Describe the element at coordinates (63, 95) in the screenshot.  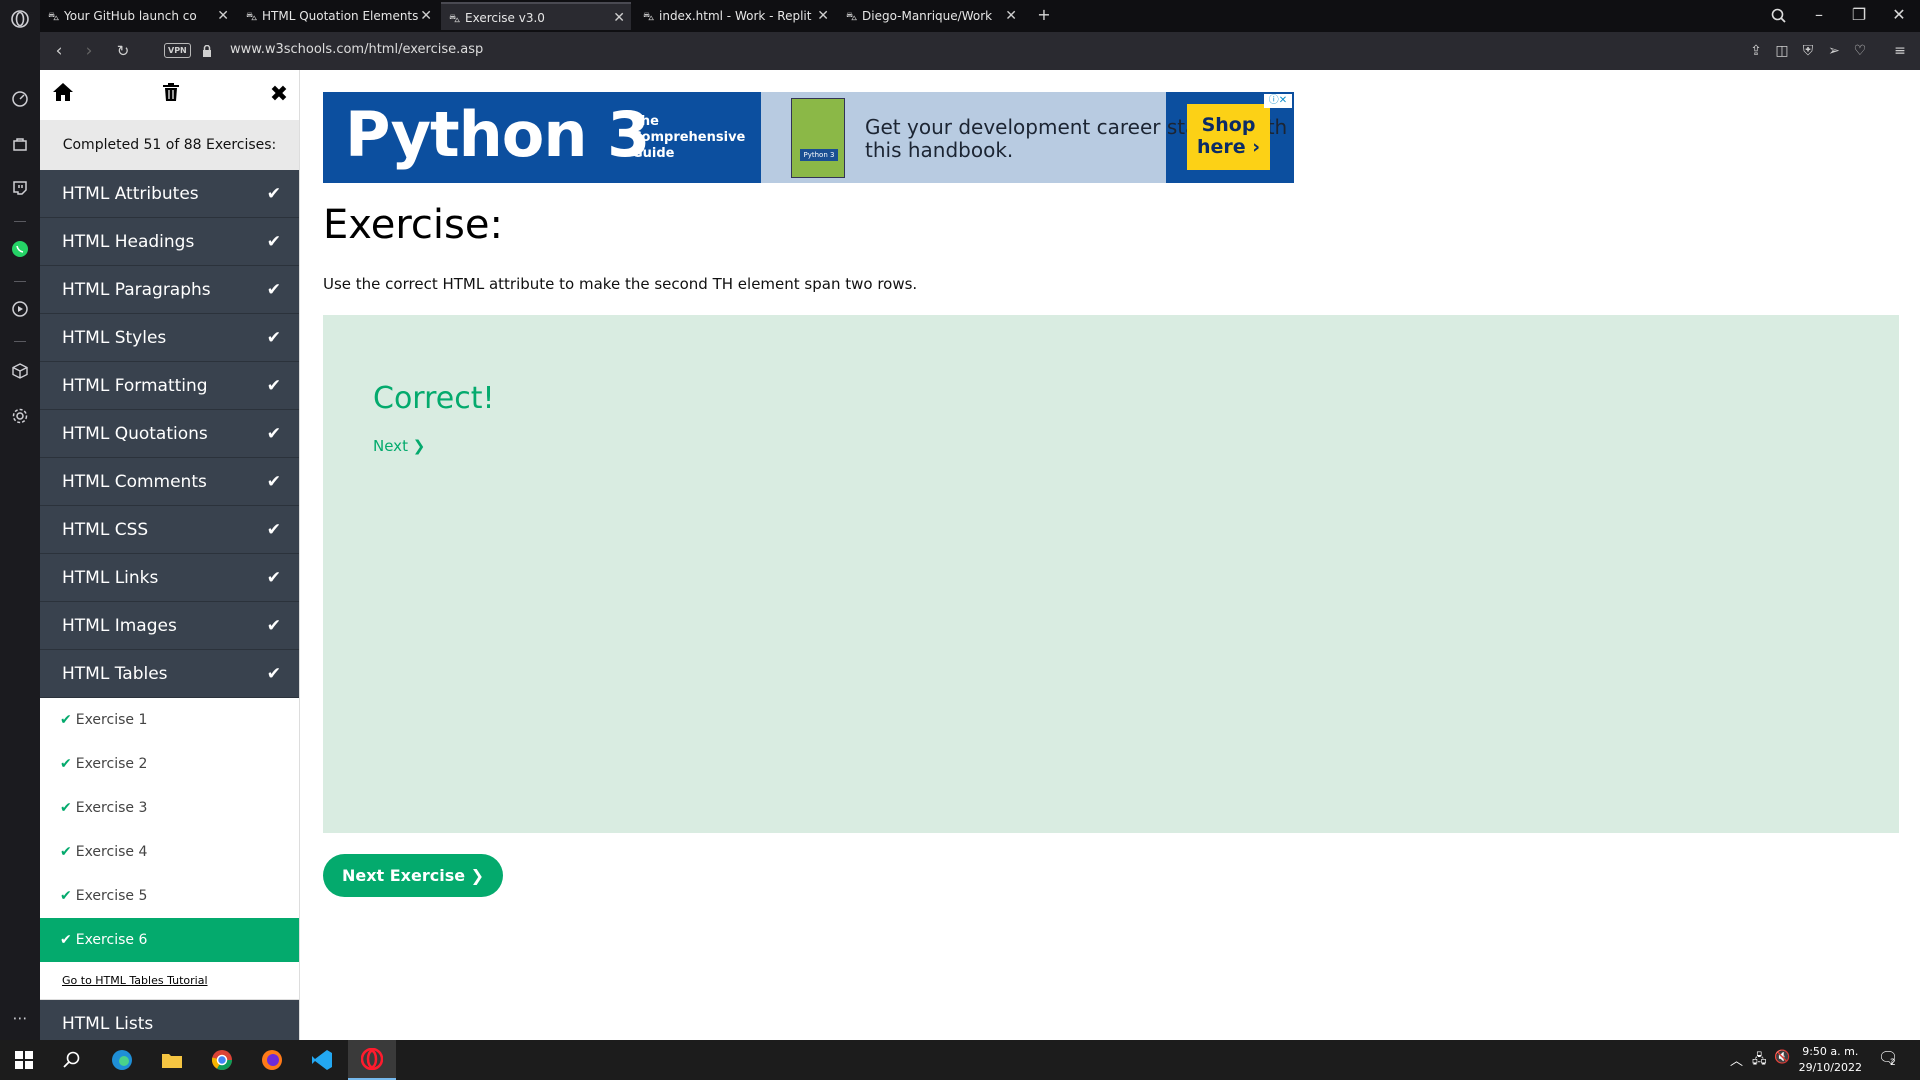
I see `home-icon` at that location.